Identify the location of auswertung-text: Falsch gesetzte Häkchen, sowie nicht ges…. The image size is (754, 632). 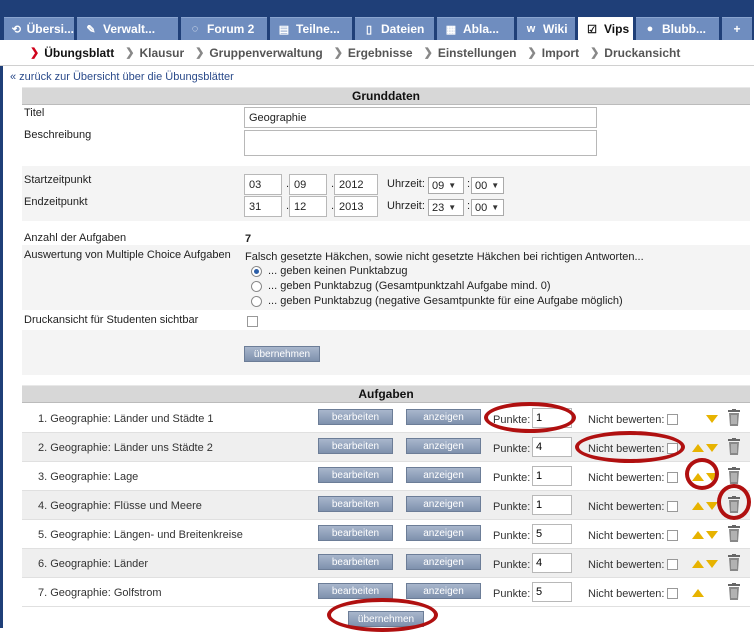
(444, 257).